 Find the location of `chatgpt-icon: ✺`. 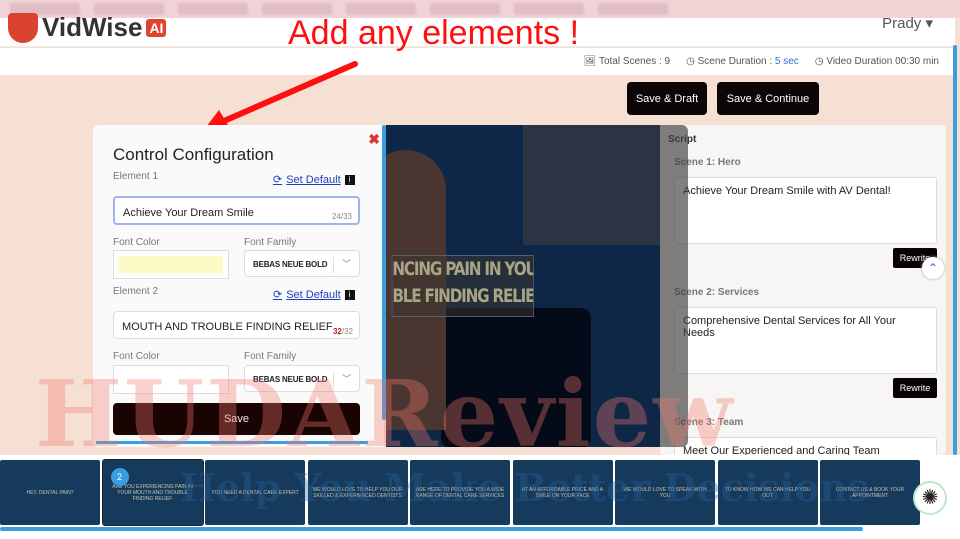

chatgpt-icon: ✺ is located at coordinates (930, 498).